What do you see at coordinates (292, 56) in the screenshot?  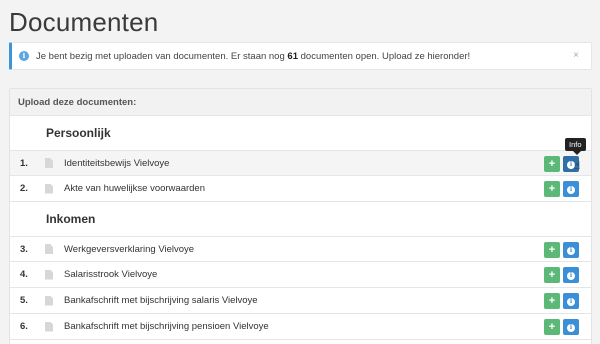 I see `open-documents-count: 61` at bounding box center [292, 56].